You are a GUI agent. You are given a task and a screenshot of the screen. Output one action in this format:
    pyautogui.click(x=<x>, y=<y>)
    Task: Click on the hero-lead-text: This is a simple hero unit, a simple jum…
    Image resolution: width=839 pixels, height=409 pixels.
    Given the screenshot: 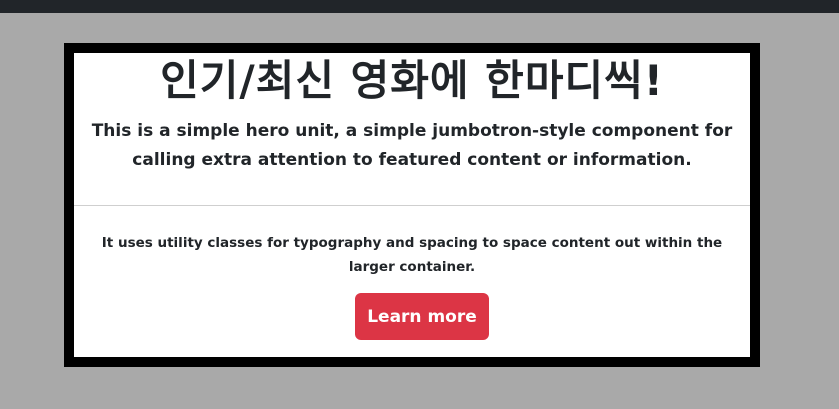 What is the action you would take?
    pyautogui.click(x=412, y=145)
    